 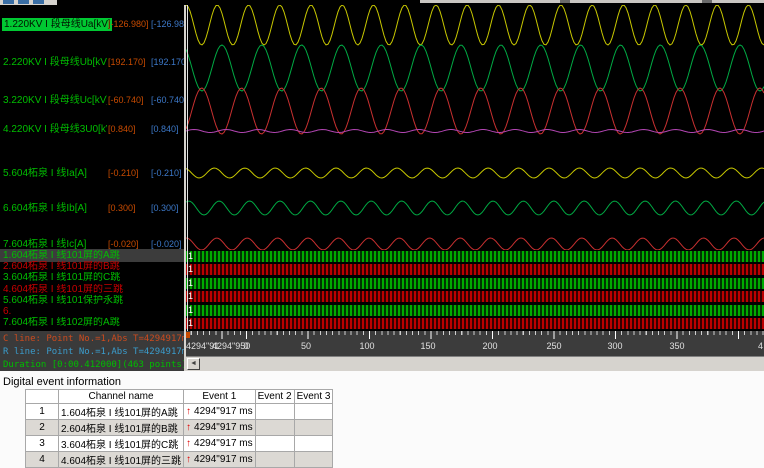 I want to click on row-channel-name: 1.604柘泉 I 线101屏的A跳, so click(x=121, y=411).